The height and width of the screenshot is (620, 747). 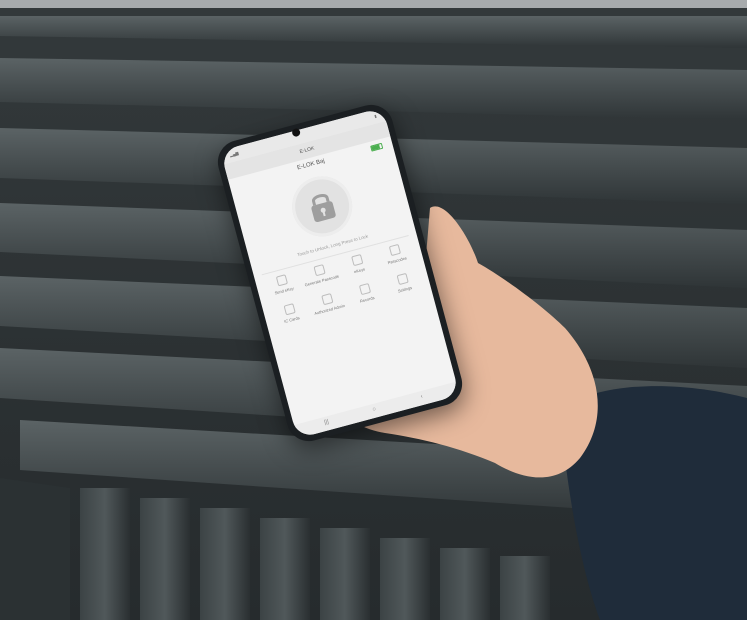 I want to click on signal-icon: ▂▄▆, so click(x=234, y=154).